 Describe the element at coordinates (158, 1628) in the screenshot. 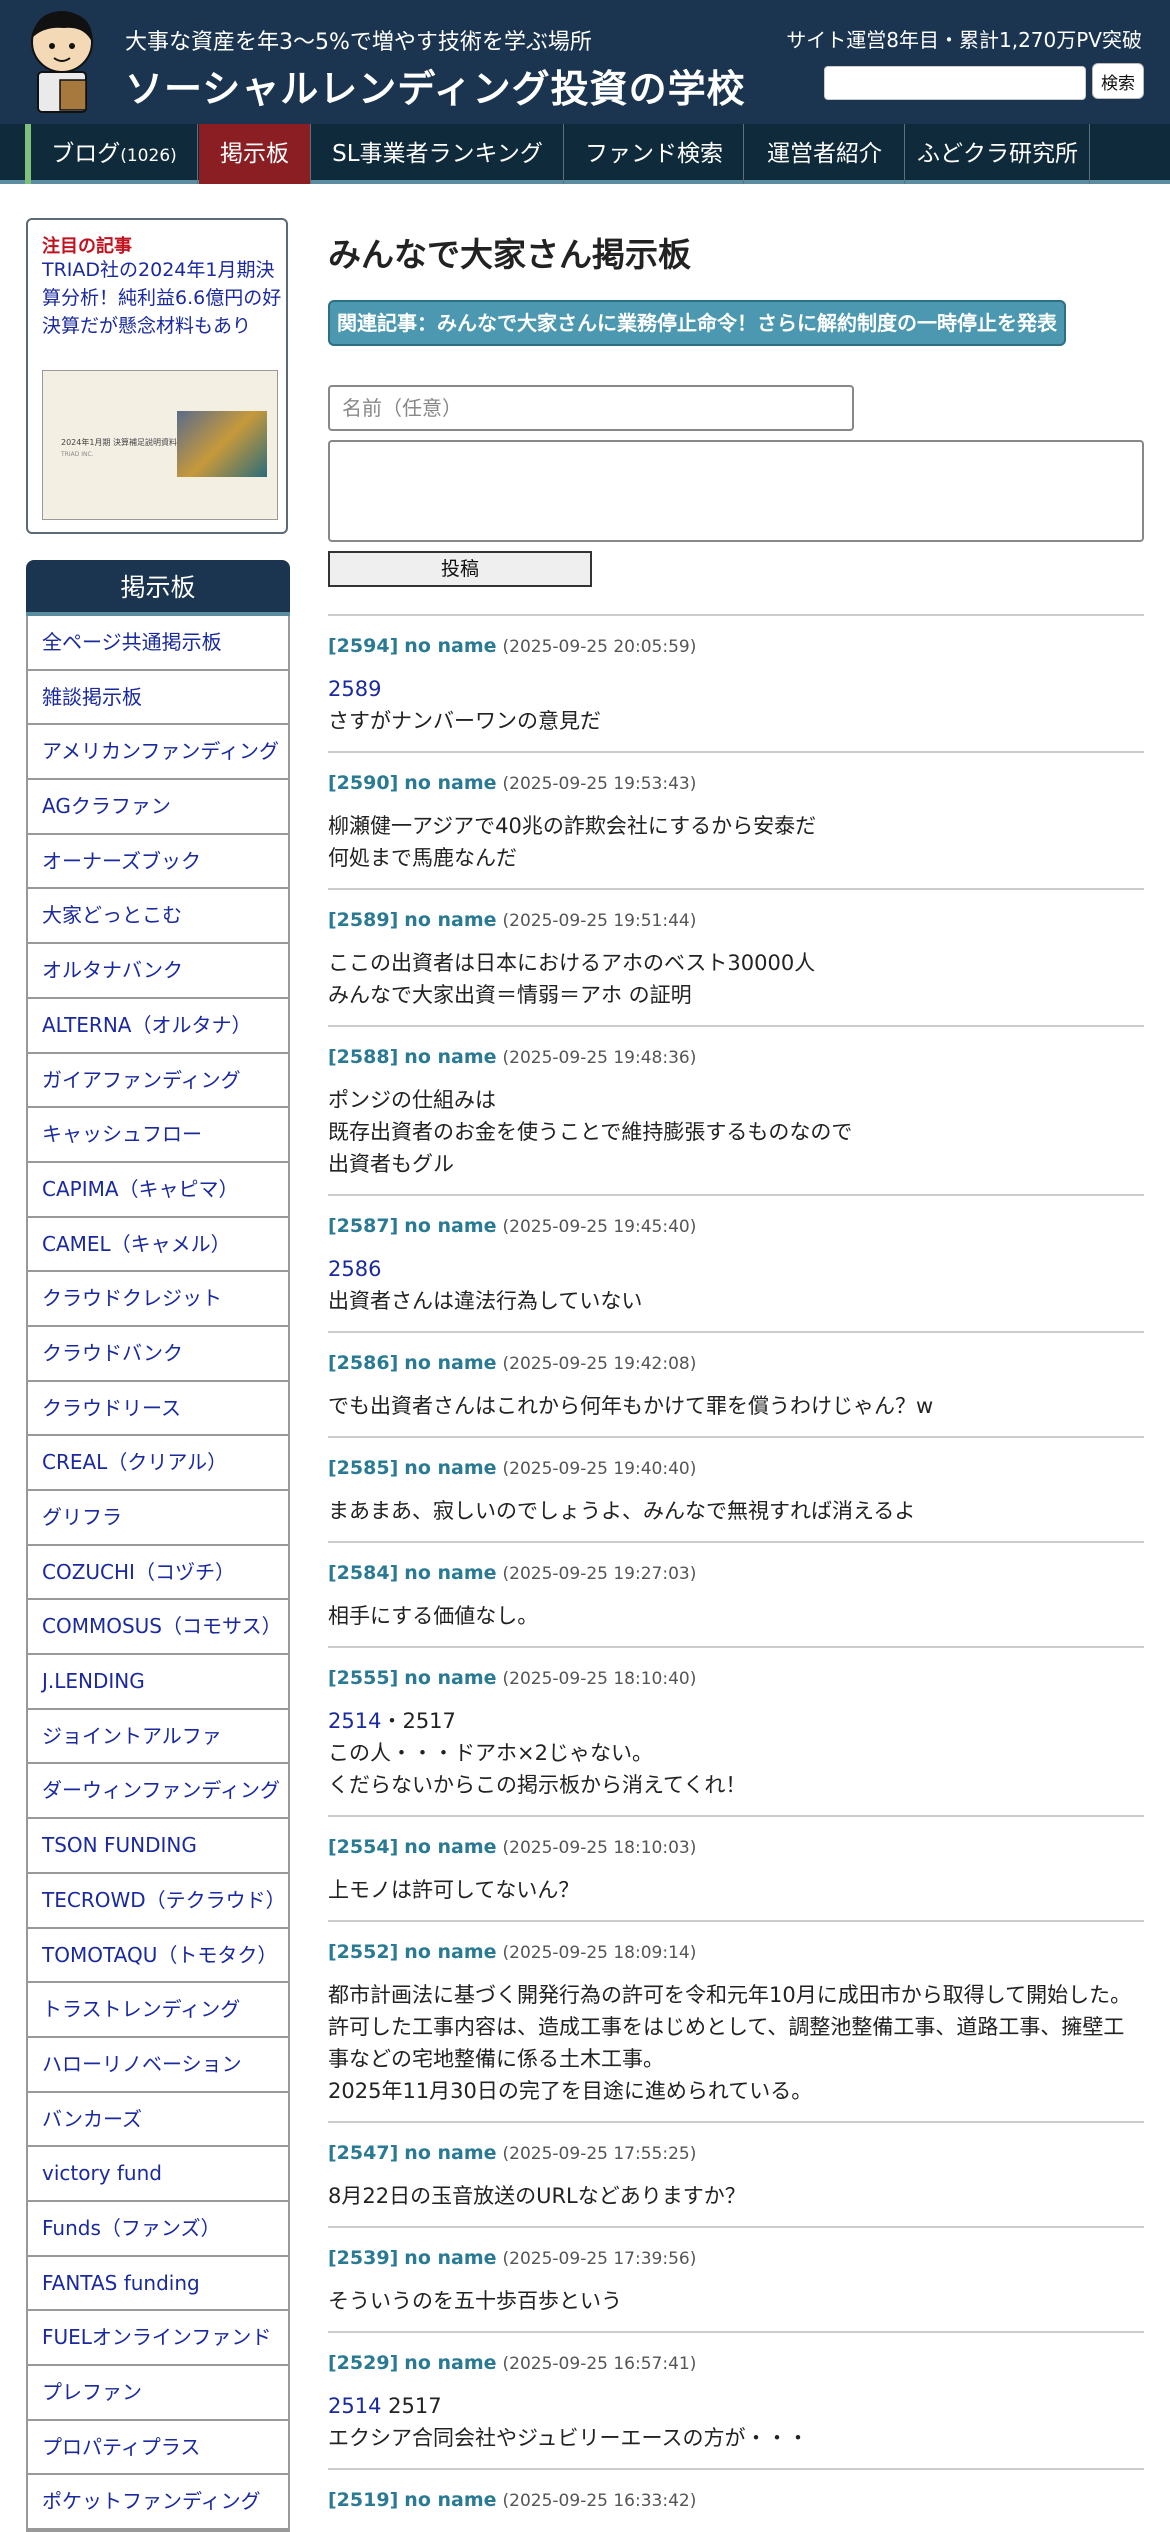

I see `board-link: COMMOSUS（コモサス）` at that location.